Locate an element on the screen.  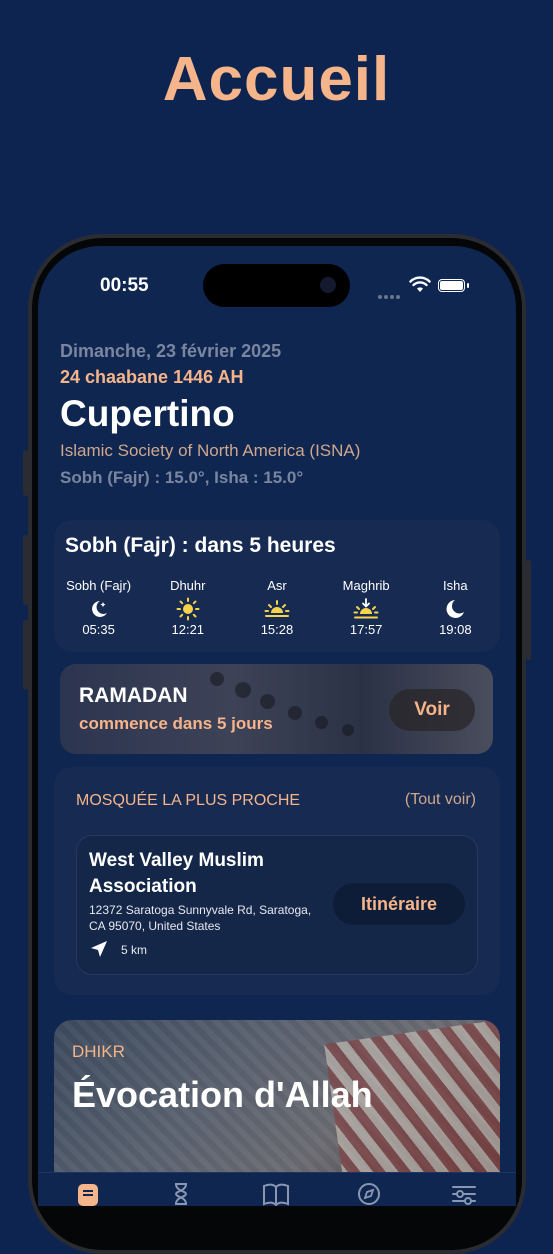
sun-icon is located at coordinates (188, 609).